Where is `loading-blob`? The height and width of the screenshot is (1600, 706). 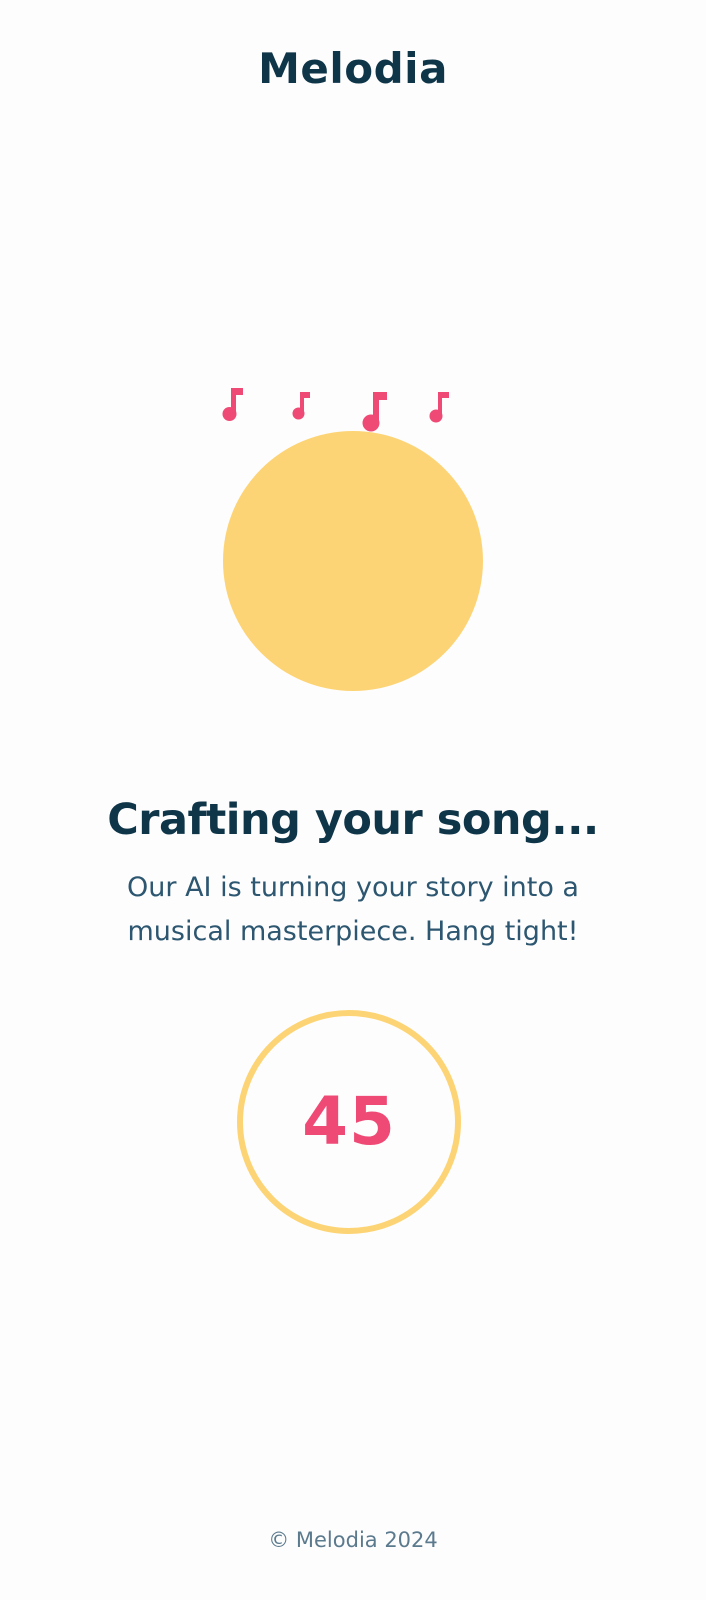 loading-blob is located at coordinates (353, 561).